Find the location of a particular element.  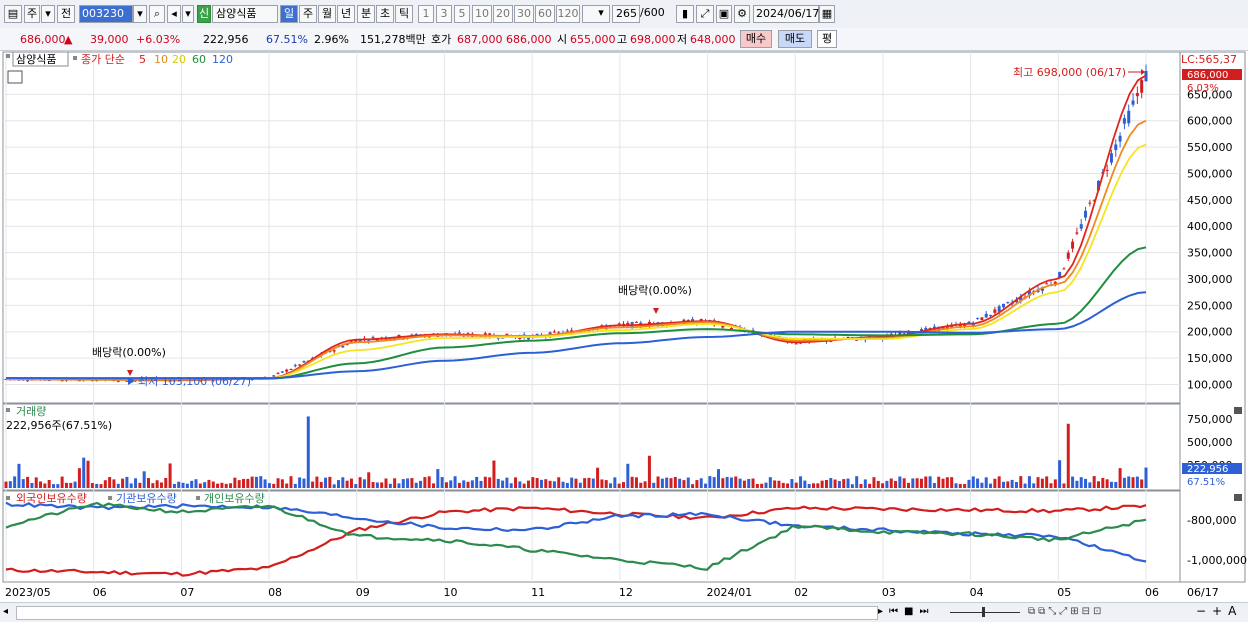

sell-button: 매도 is located at coordinates (795, 39).